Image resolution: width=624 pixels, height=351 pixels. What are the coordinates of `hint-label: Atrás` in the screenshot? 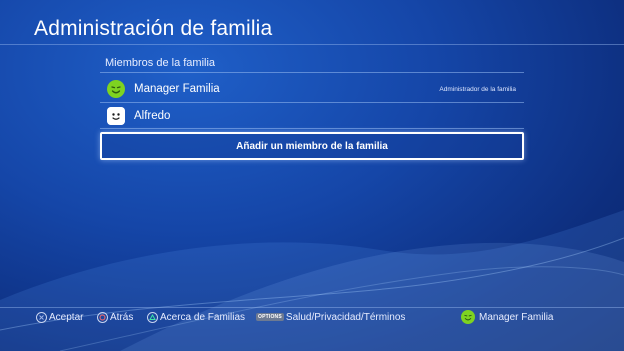 It's located at (122, 317).